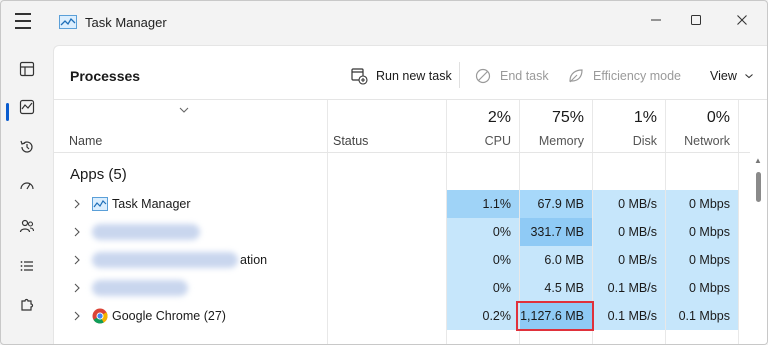 The image size is (768, 345). Describe the element at coordinates (555, 316) in the screenshot. I see `memory-highlight-box` at that location.